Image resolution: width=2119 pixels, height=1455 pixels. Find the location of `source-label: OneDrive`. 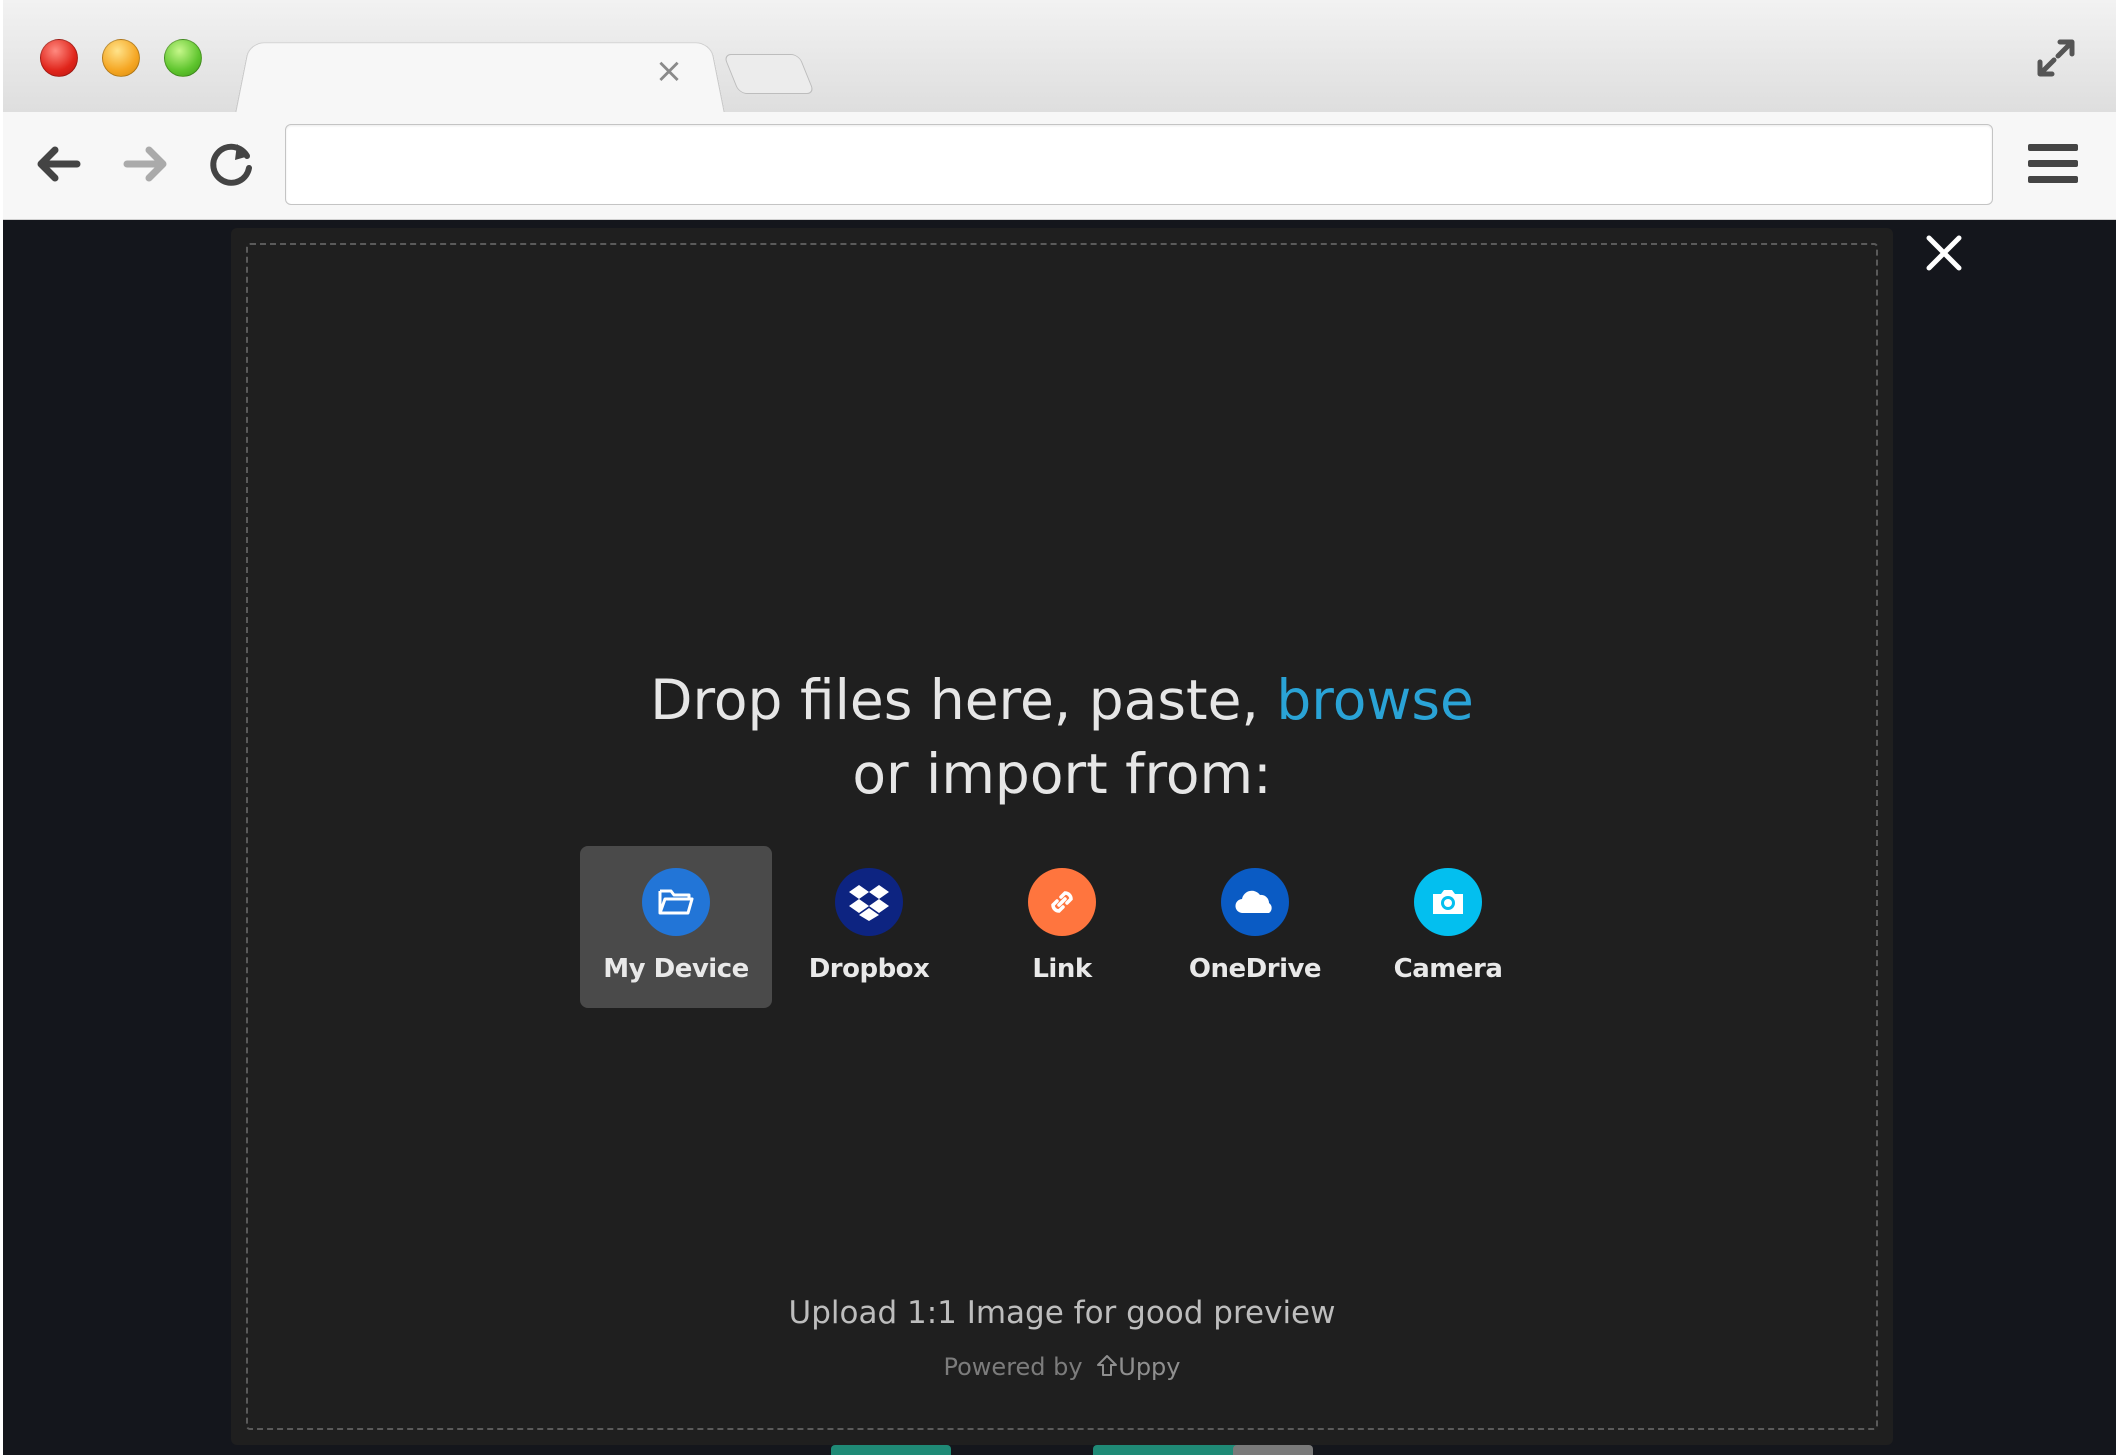

source-label: OneDrive is located at coordinates (1255, 969).